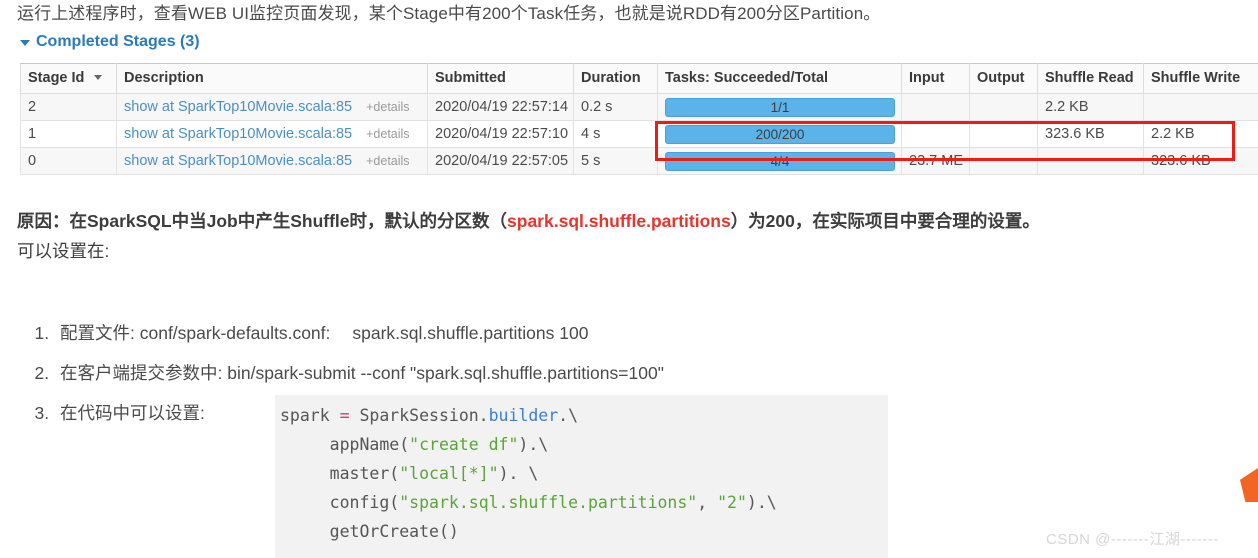 This screenshot has height=558, width=1258. Describe the element at coordinates (581, 415) in the screenshot. I see `code-line: spark = SparkSession.builder.\` at that location.